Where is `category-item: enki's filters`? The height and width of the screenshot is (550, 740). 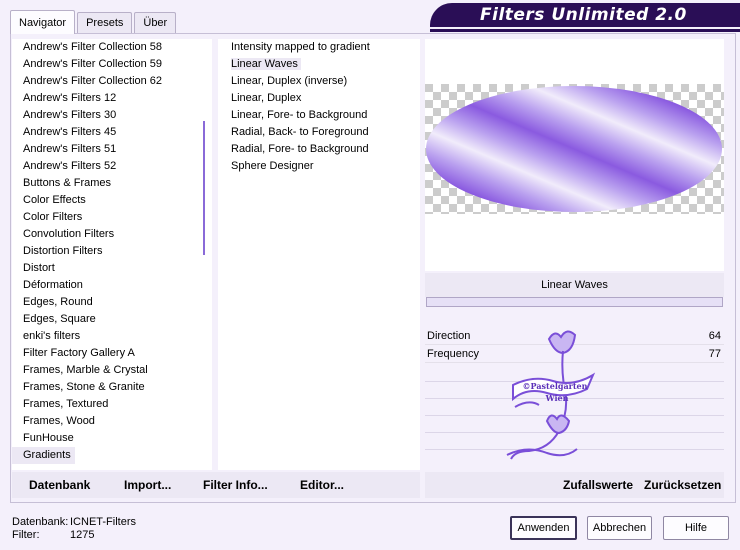
category-item: enki's filters is located at coordinates (105, 336).